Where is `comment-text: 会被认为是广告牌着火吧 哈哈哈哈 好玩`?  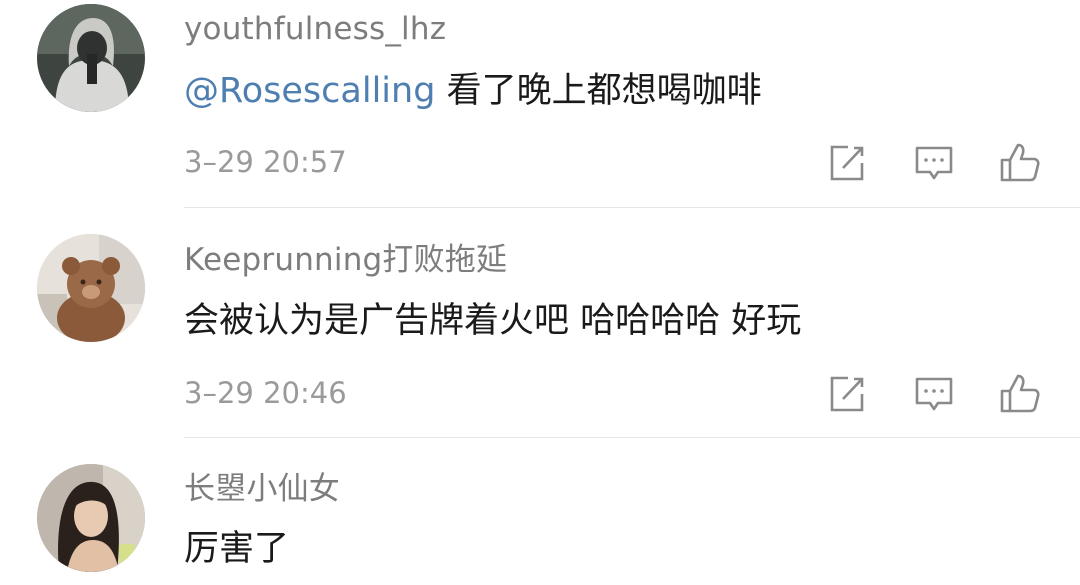 comment-text: 会被认为是广告牌着火吧 哈哈哈哈 好玩 is located at coordinates (492, 321).